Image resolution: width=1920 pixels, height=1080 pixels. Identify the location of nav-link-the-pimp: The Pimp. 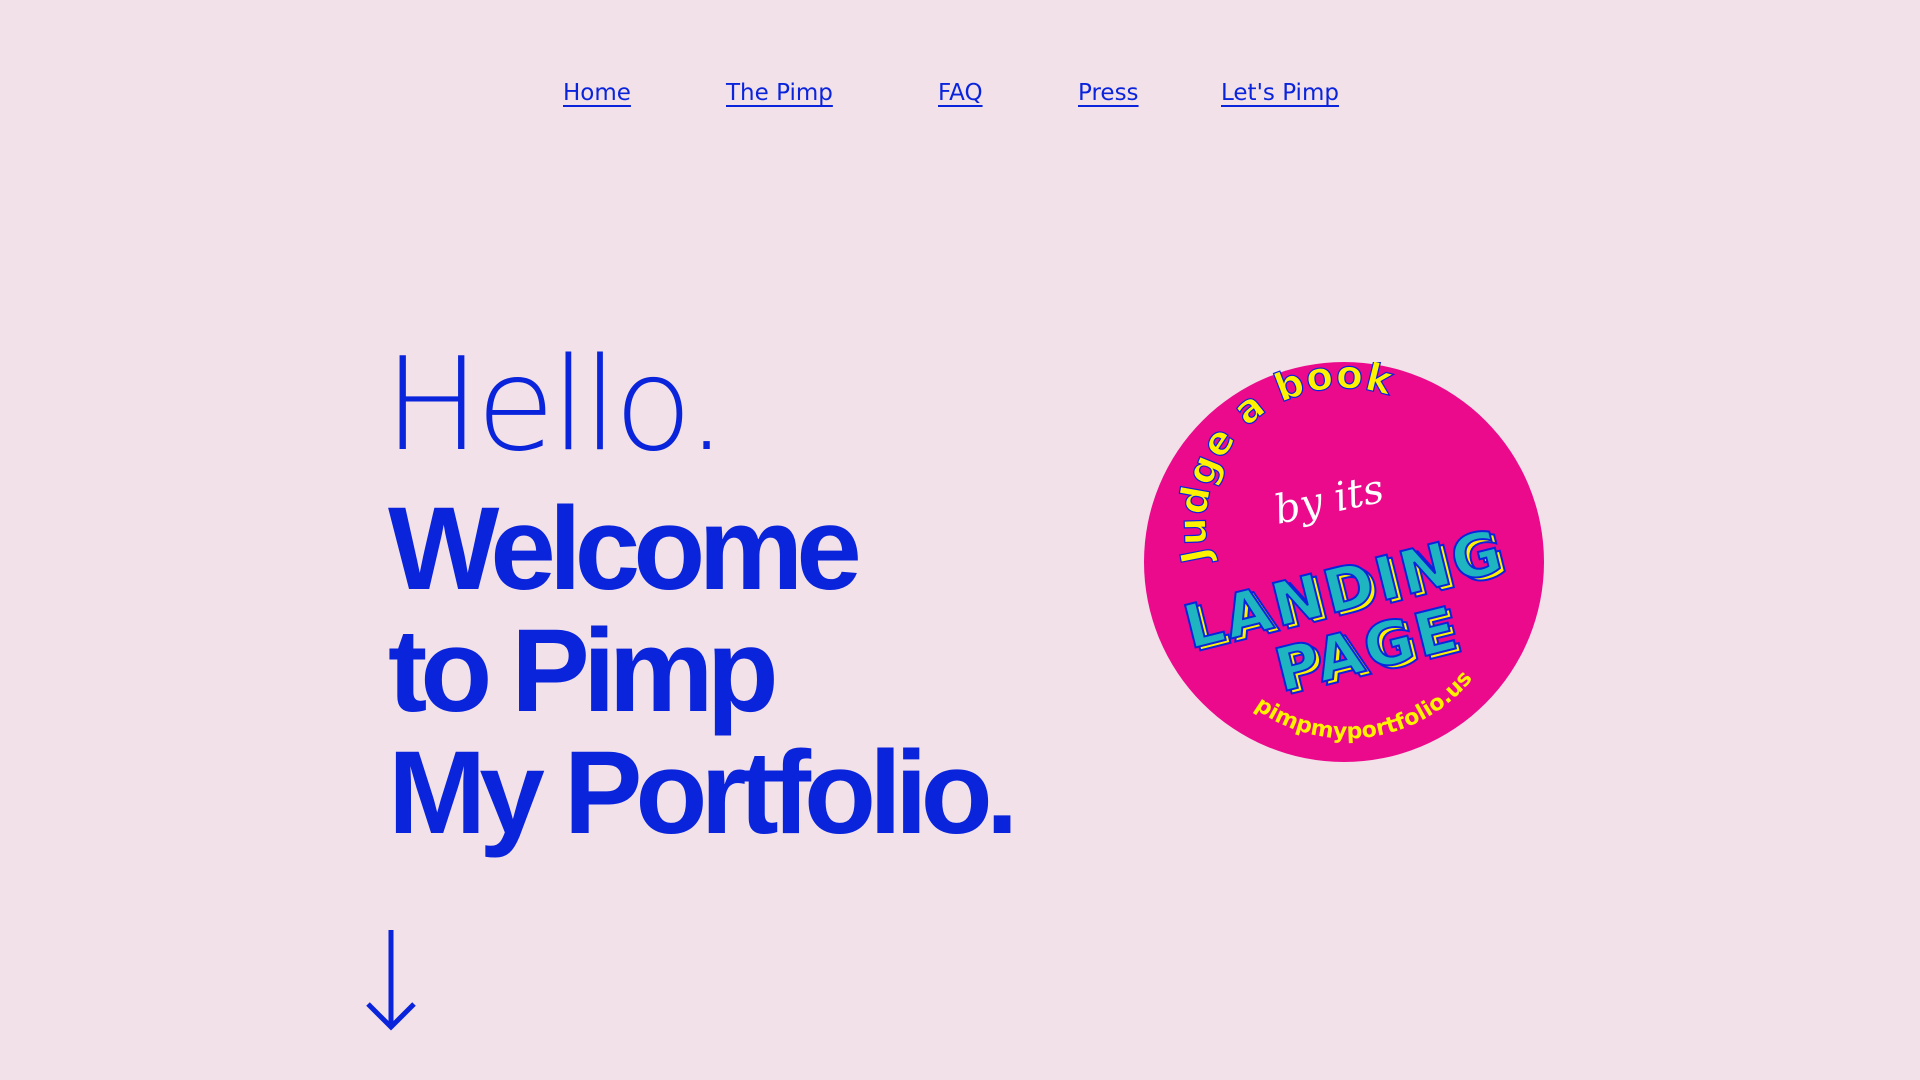
(779, 93).